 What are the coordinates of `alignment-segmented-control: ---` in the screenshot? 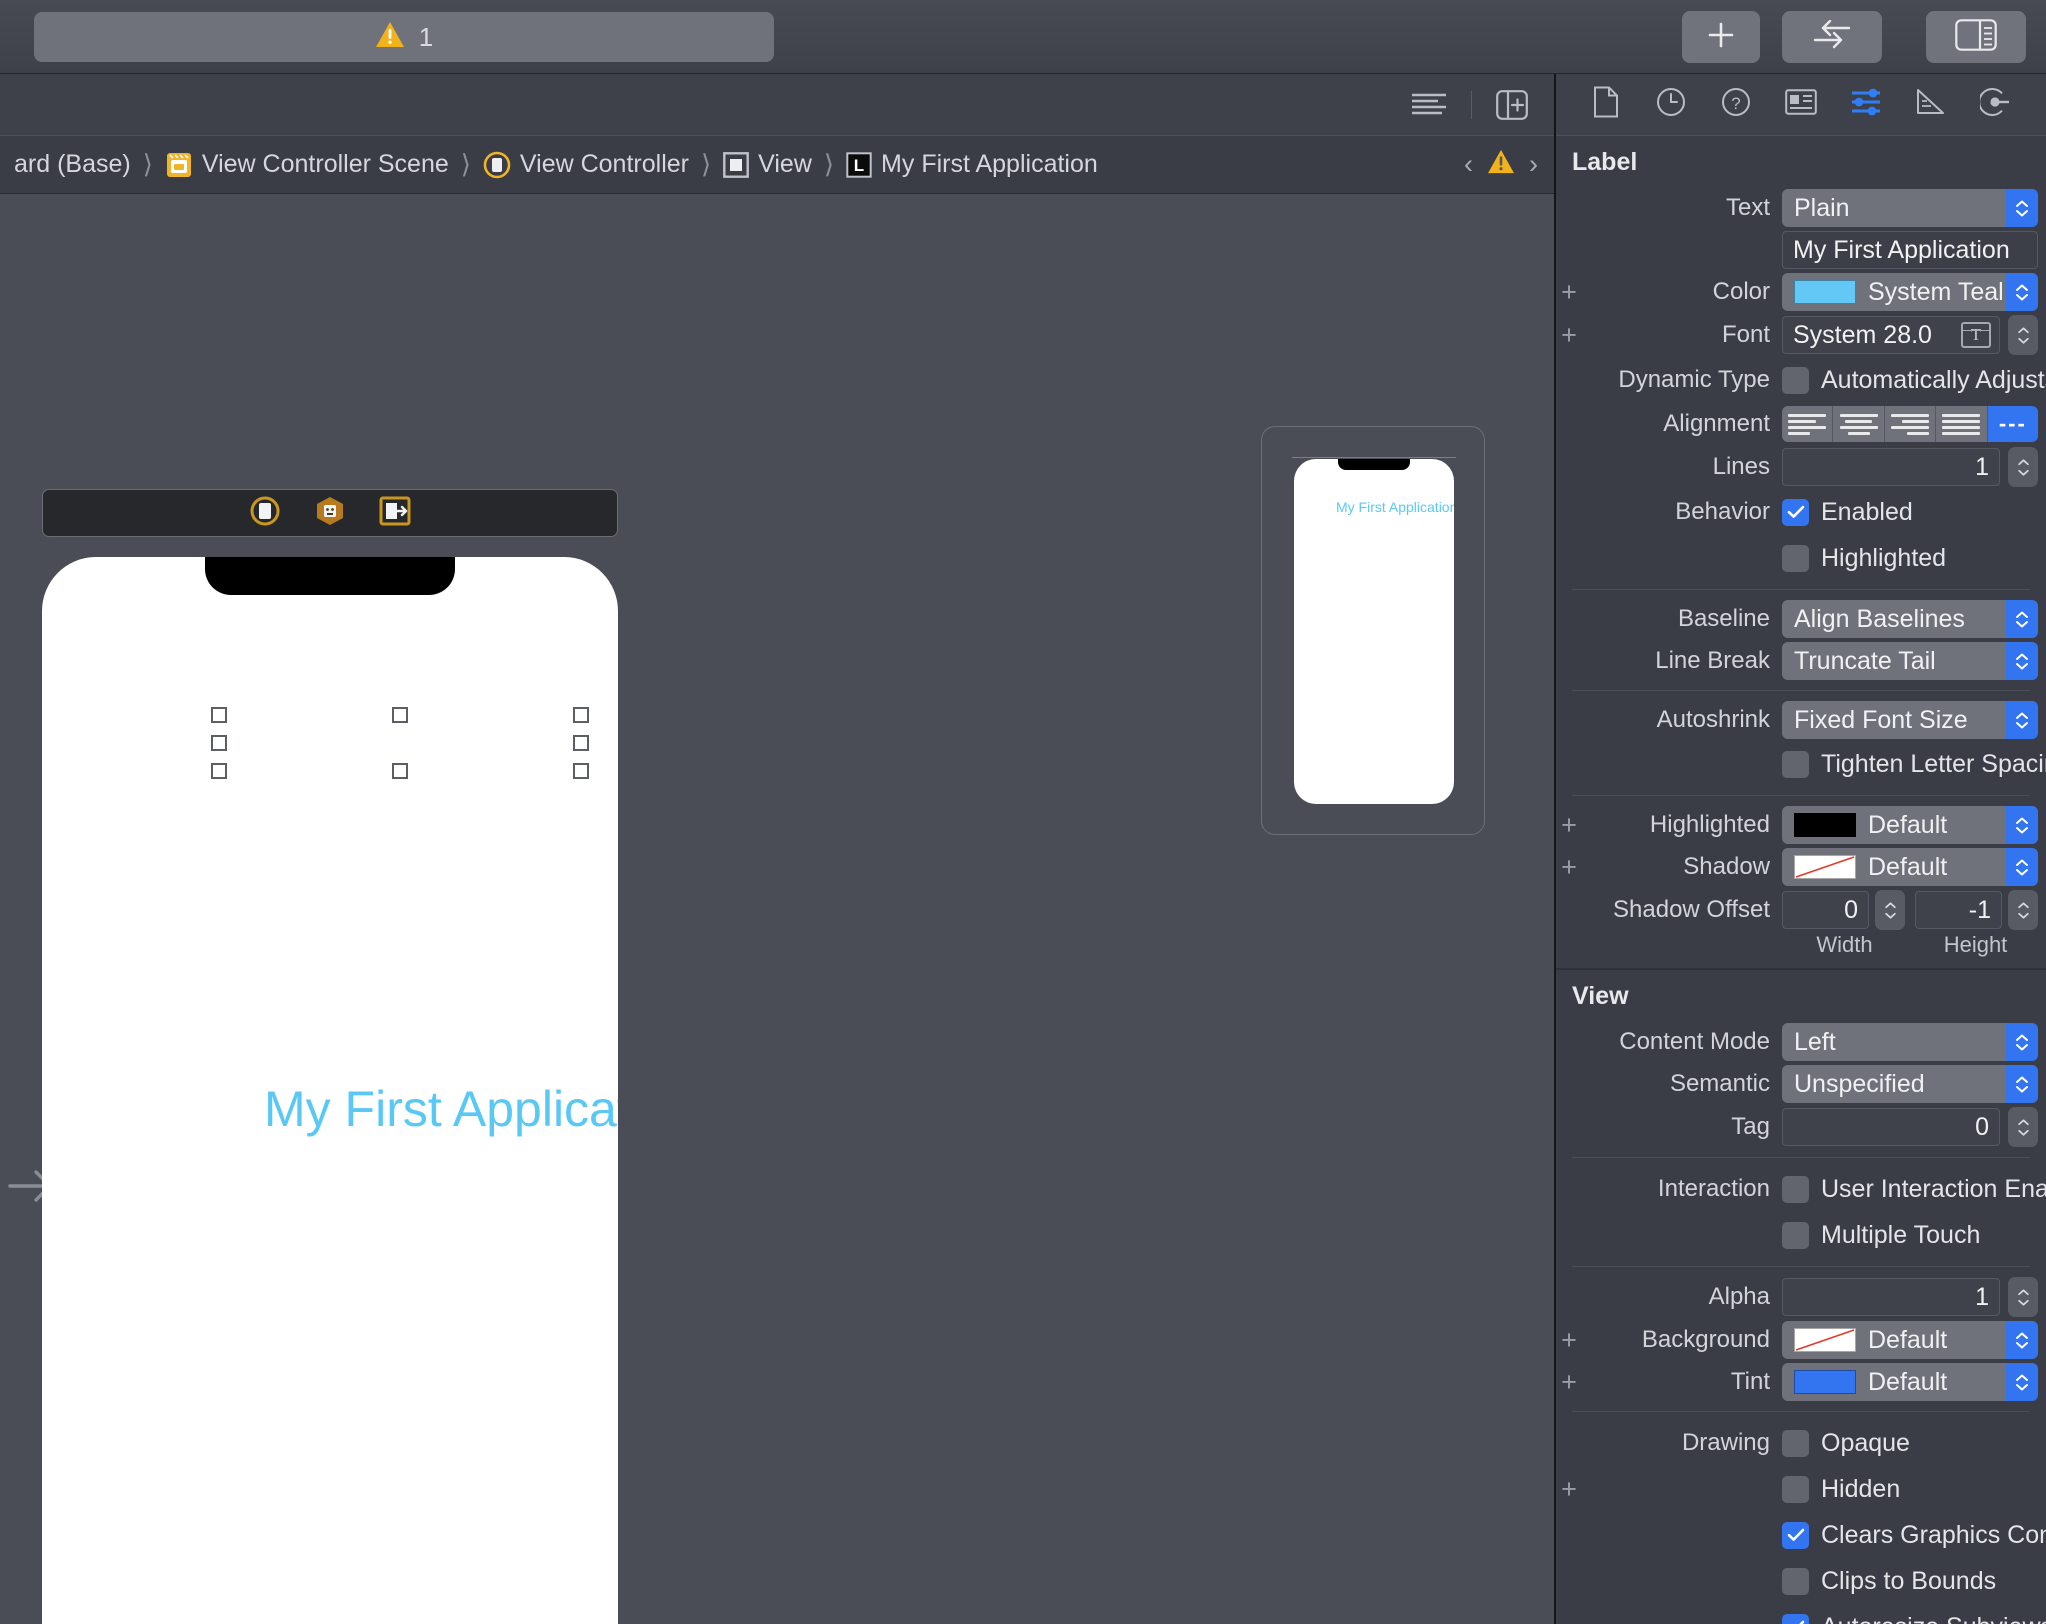 It's located at (1910, 424).